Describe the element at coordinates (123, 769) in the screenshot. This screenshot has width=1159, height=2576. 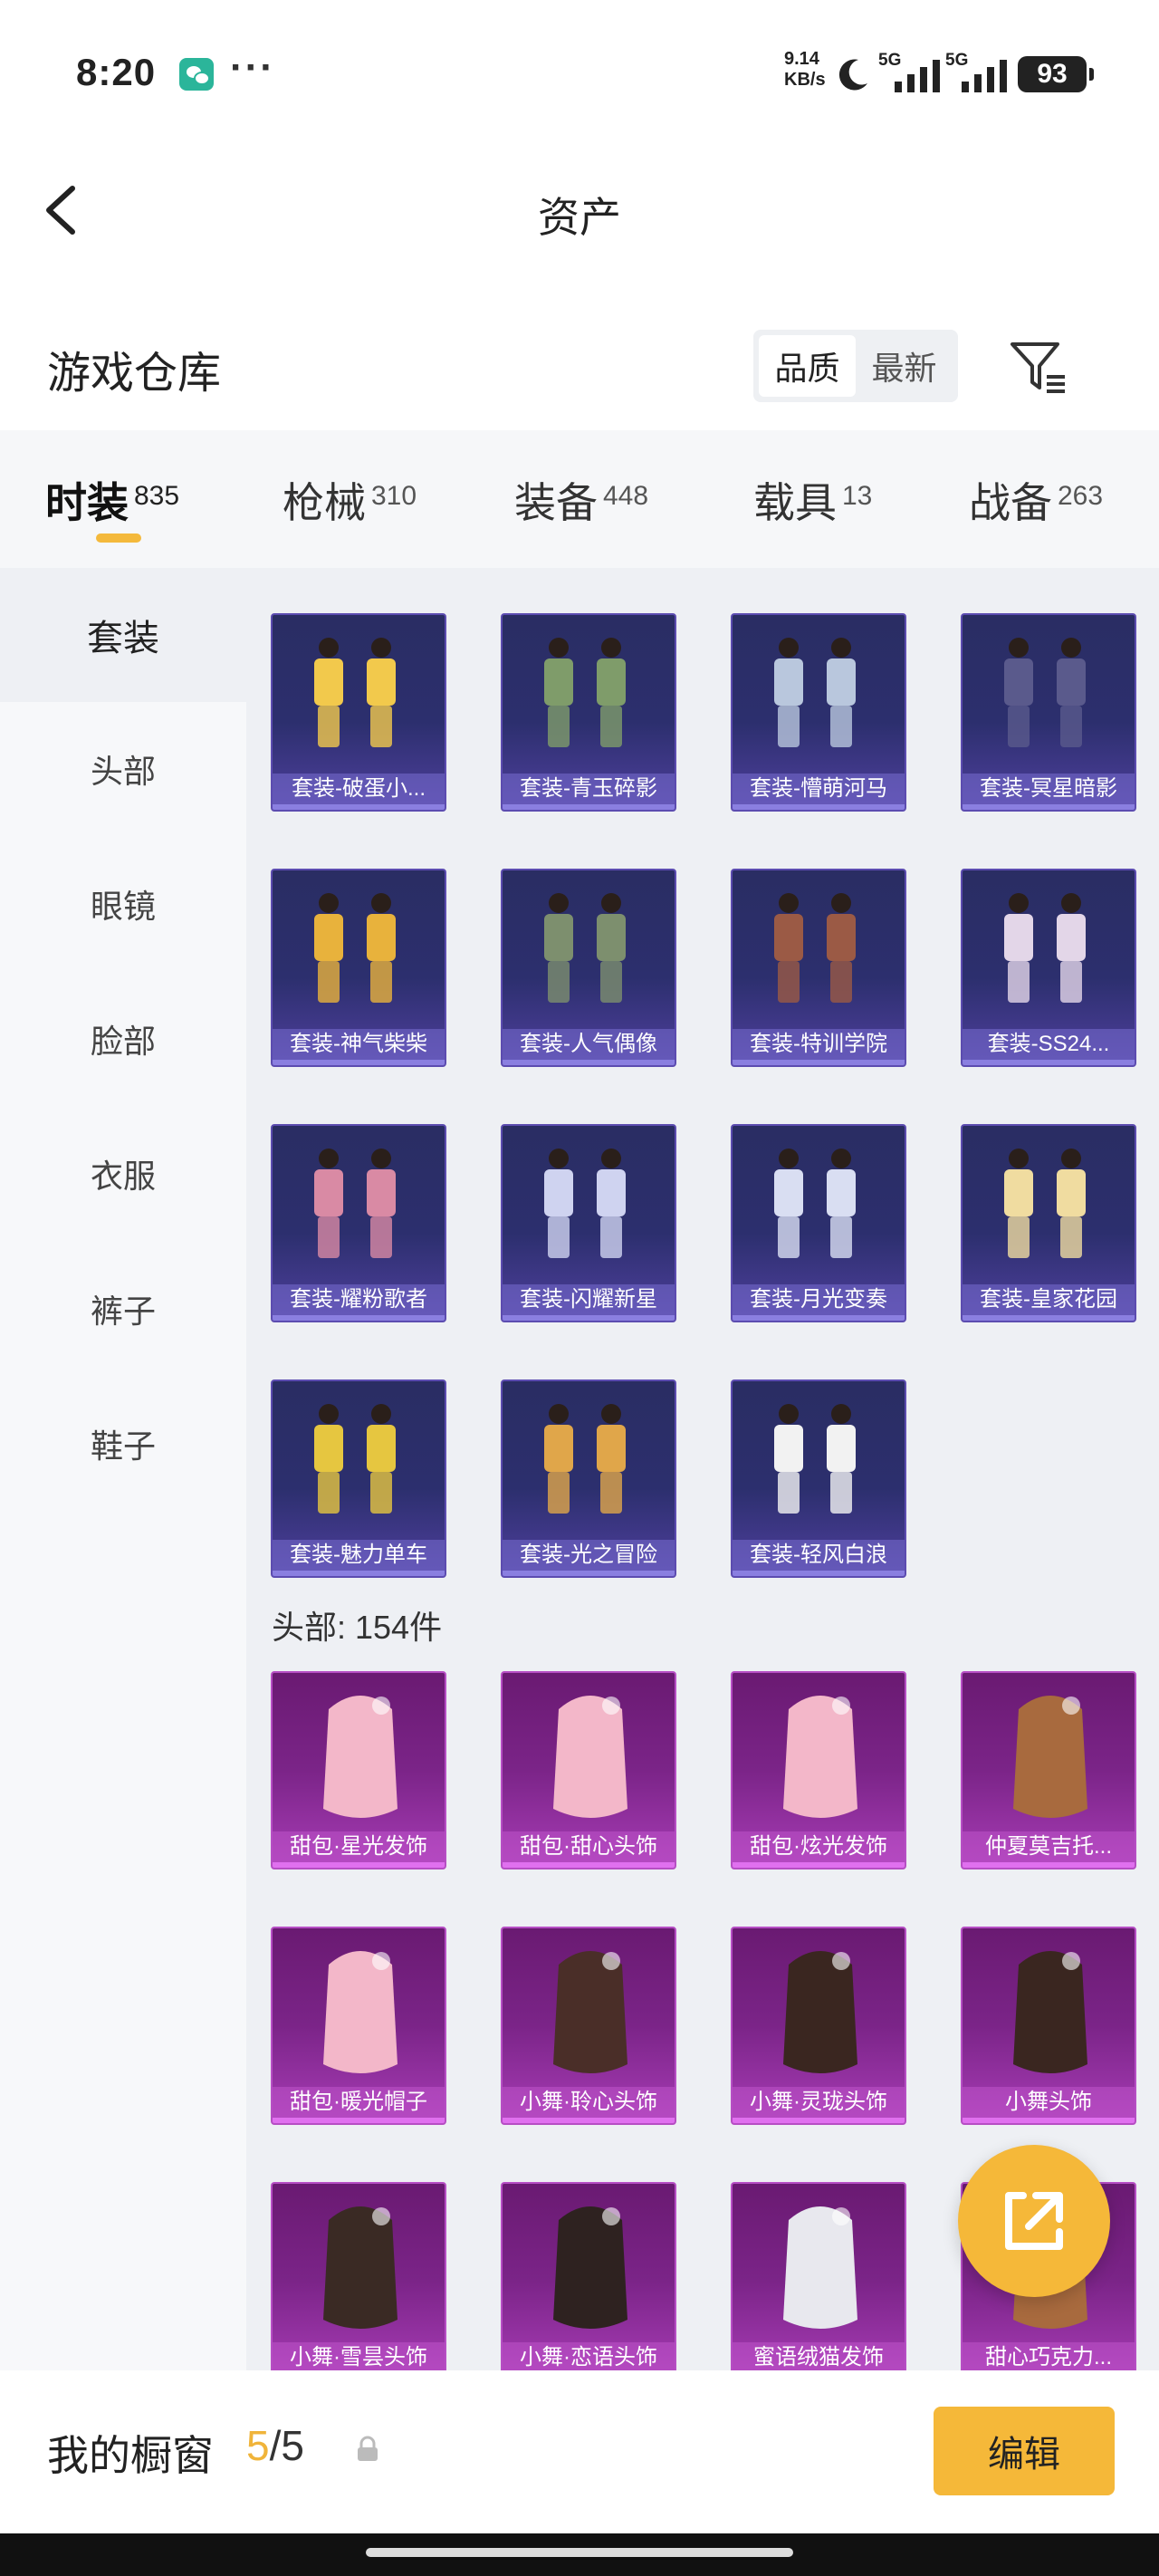
I see `sidebar-item-head: 头部` at that location.